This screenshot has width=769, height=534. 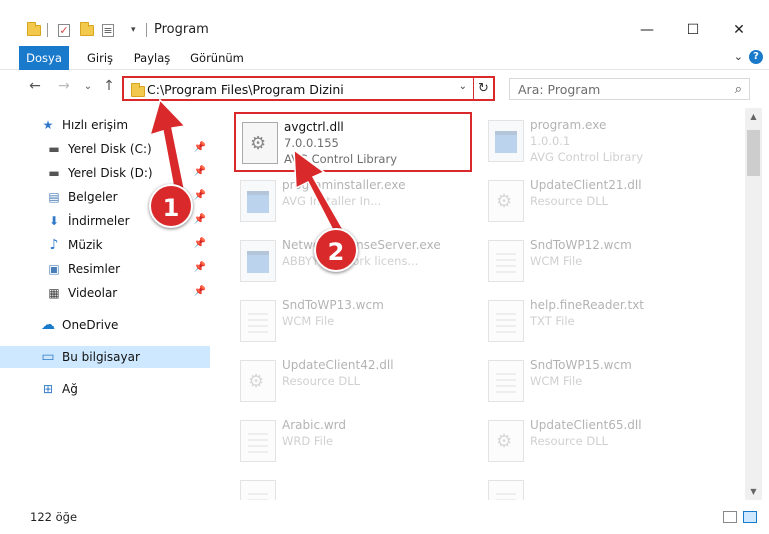 What do you see at coordinates (602, 140) in the screenshot?
I see `file-tile: program.exe 1.0.0.1 AVG Control Library` at bounding box center [602, 140].